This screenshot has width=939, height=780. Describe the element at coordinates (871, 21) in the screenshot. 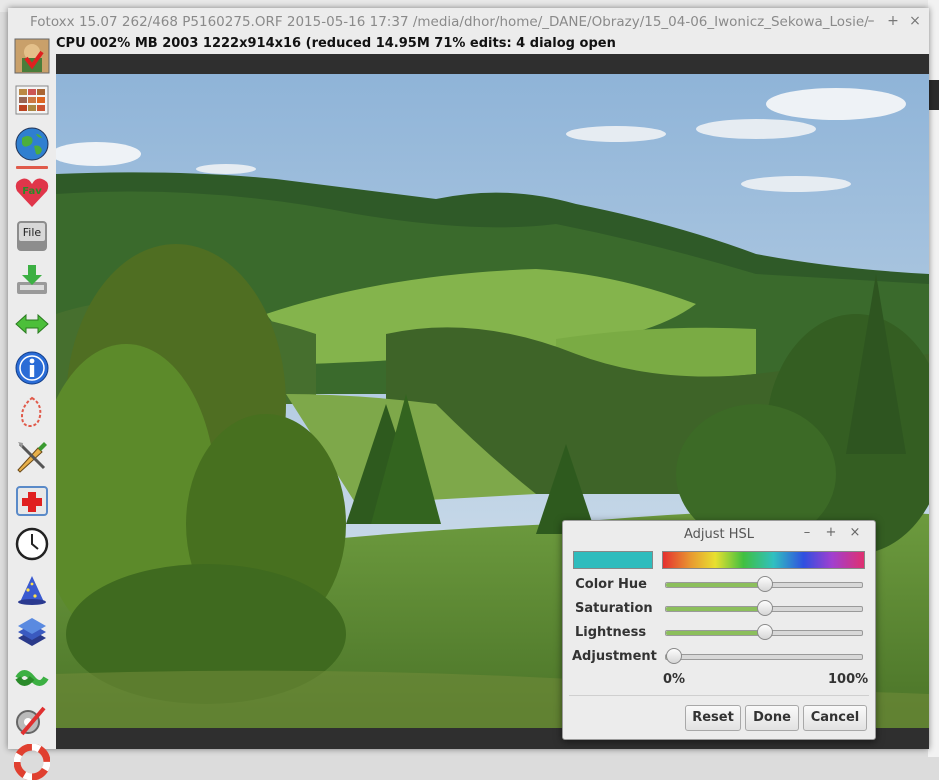

I see `window-minimize-button: –` at that location.